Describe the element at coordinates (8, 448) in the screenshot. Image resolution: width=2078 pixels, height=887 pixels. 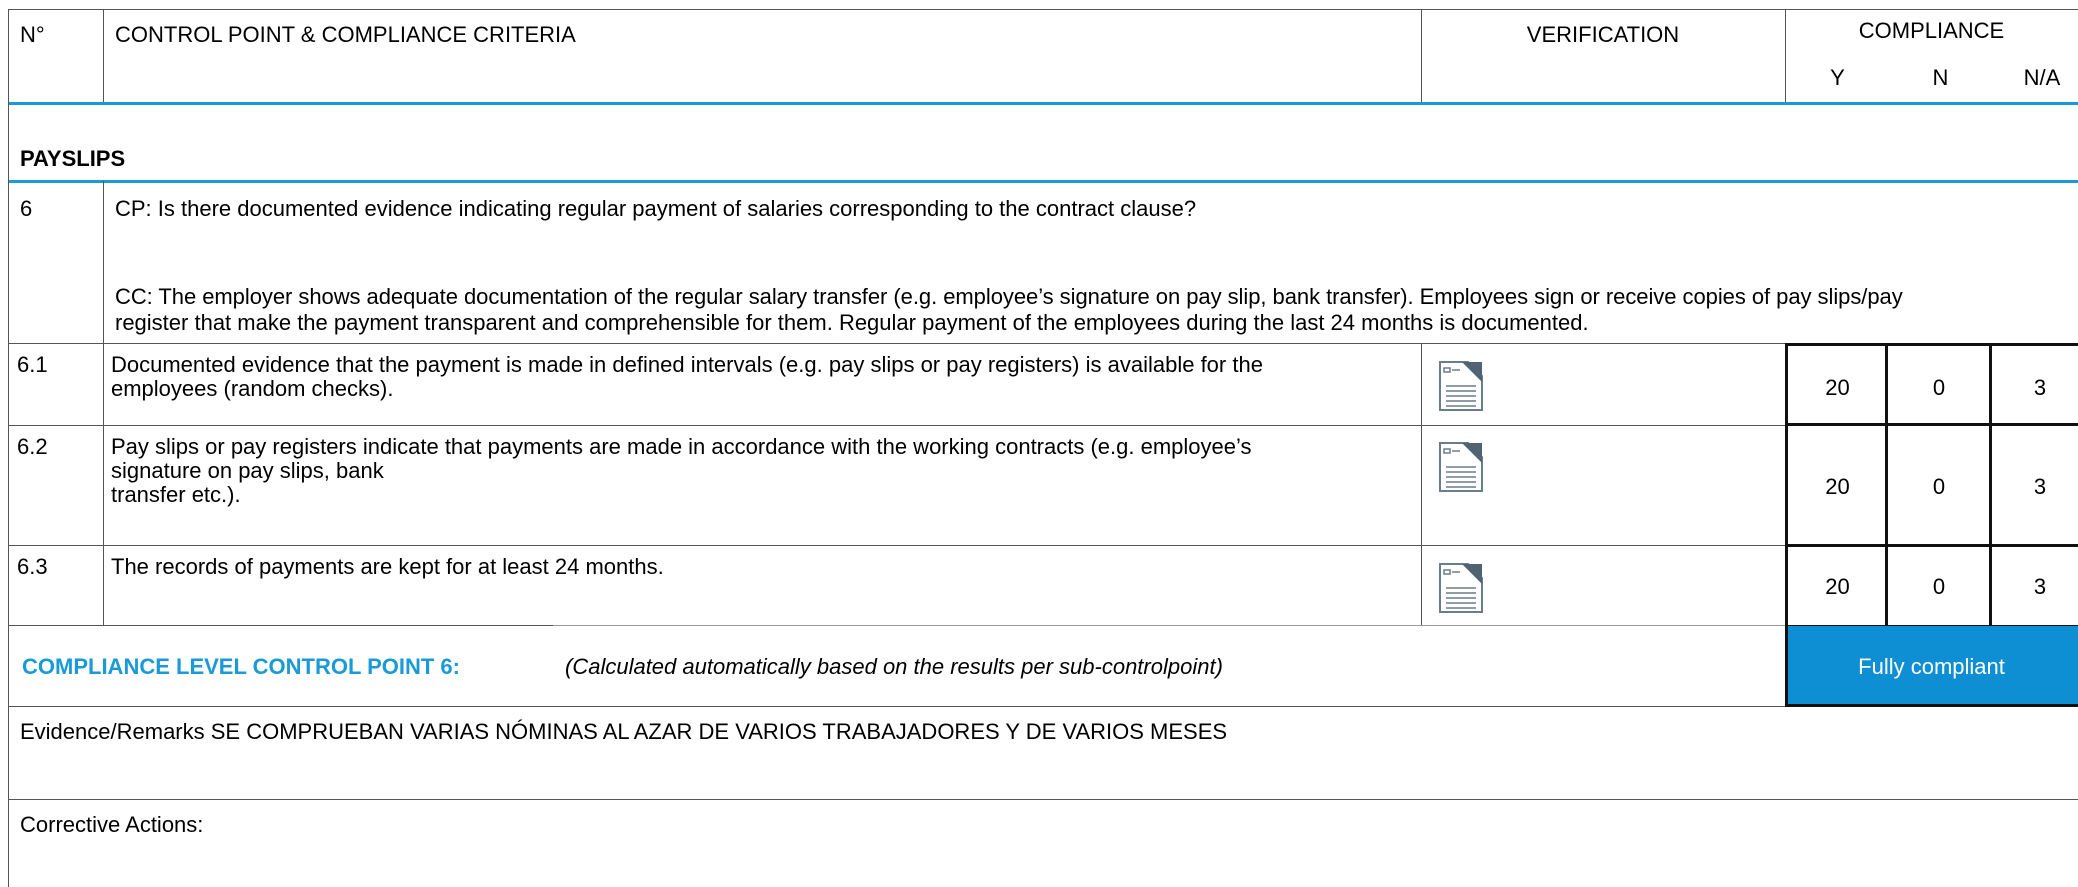
I see `table-left-border` at that location.